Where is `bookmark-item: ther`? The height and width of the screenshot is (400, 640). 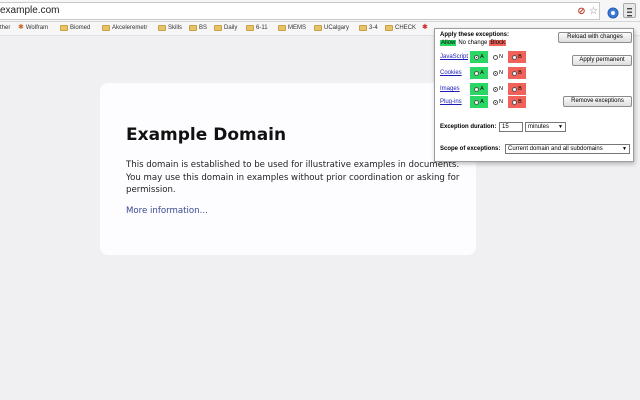 bookmark-item: ther is located at coordinates (5, 28).